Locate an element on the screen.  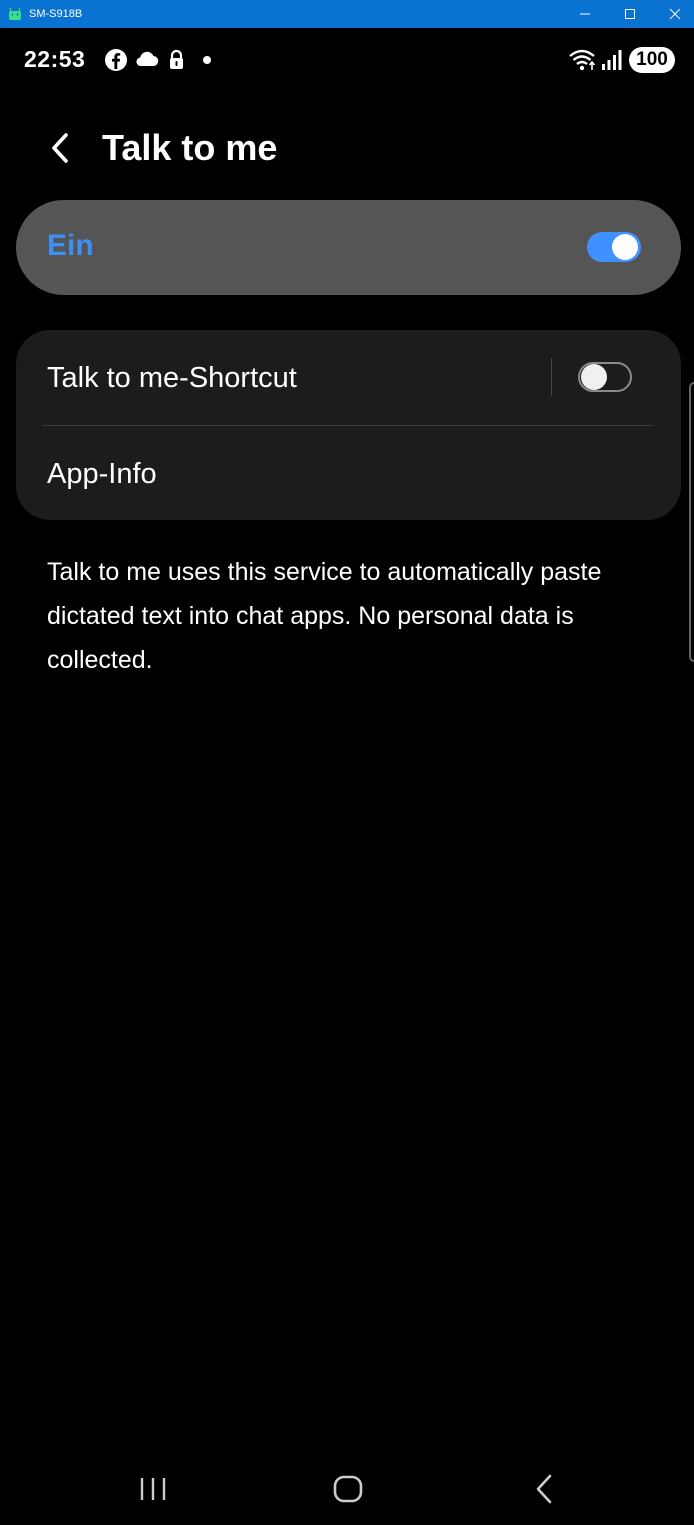
app-info-row: App-Info is located at coordinates (348, 473).